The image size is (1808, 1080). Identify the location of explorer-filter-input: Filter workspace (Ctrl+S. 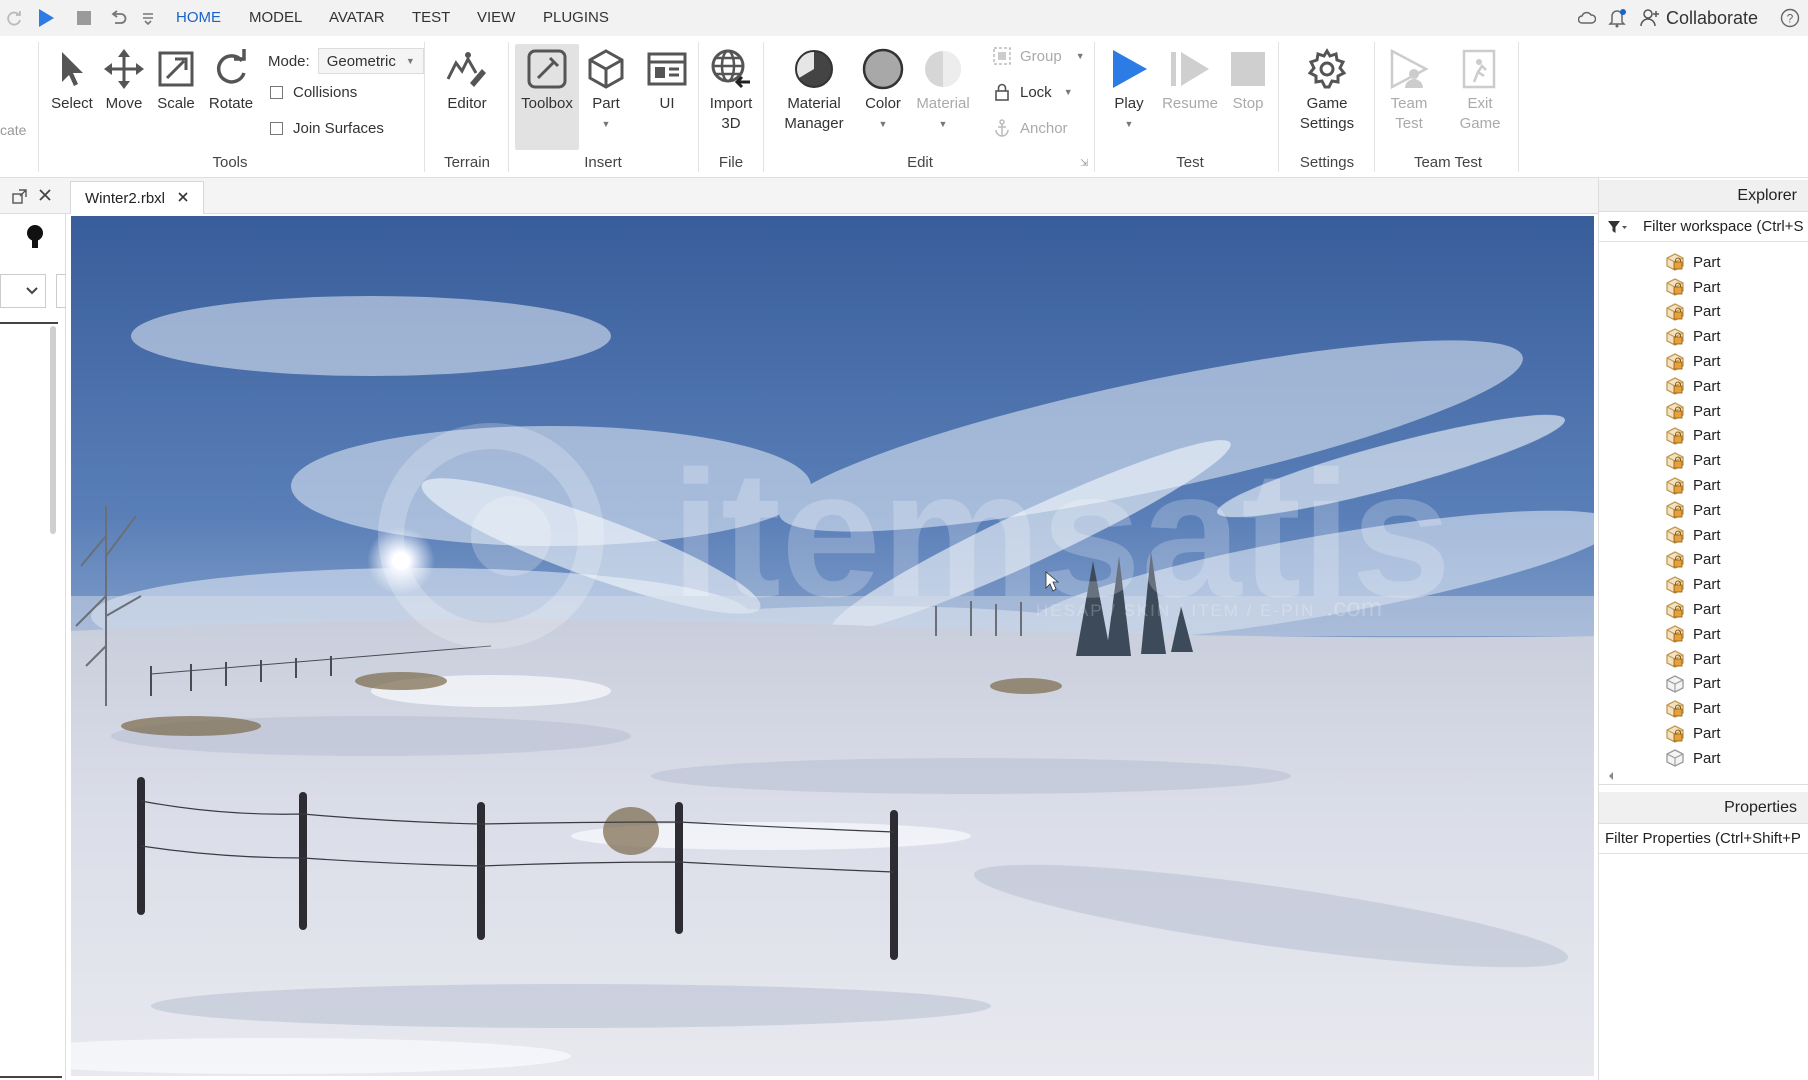
(1703, 227).